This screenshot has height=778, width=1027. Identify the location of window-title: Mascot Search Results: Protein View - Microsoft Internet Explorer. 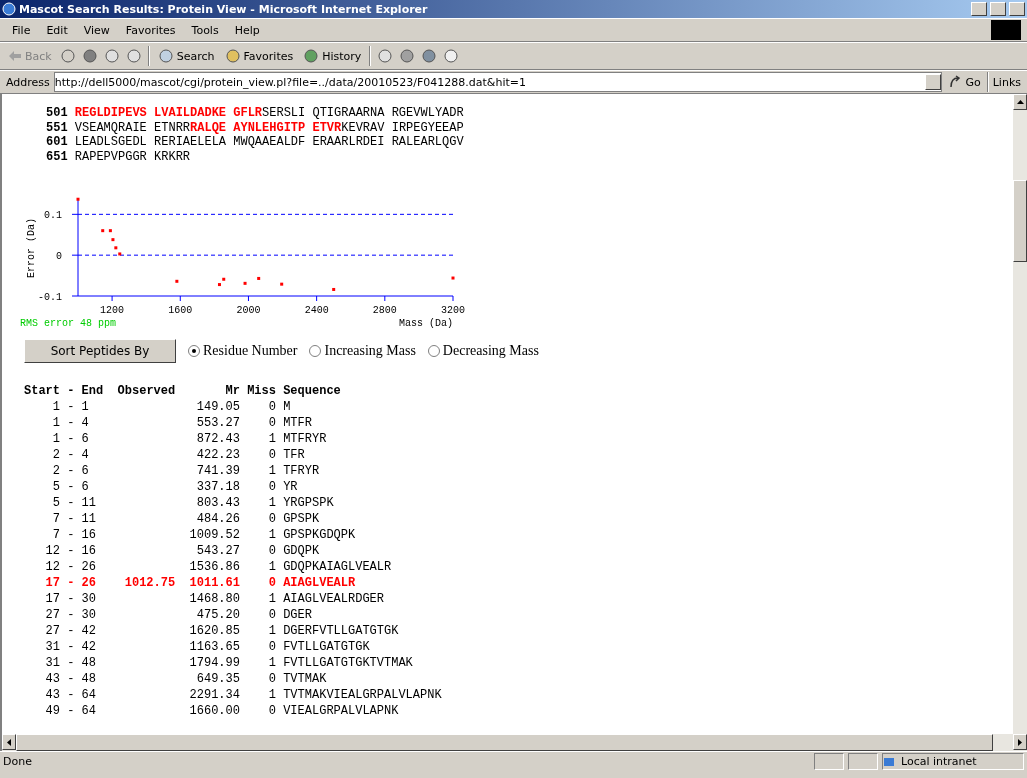
(224, 9).